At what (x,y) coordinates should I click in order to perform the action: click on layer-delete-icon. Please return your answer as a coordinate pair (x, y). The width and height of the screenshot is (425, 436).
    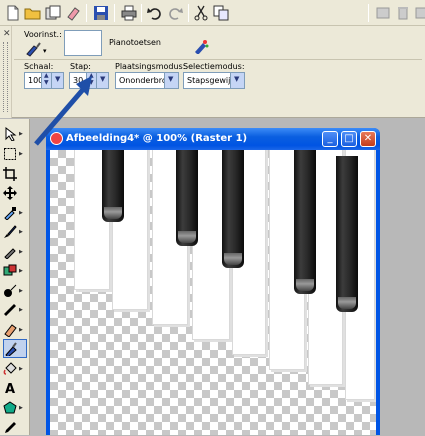
    Looking at the image, I should click on (403, 13).